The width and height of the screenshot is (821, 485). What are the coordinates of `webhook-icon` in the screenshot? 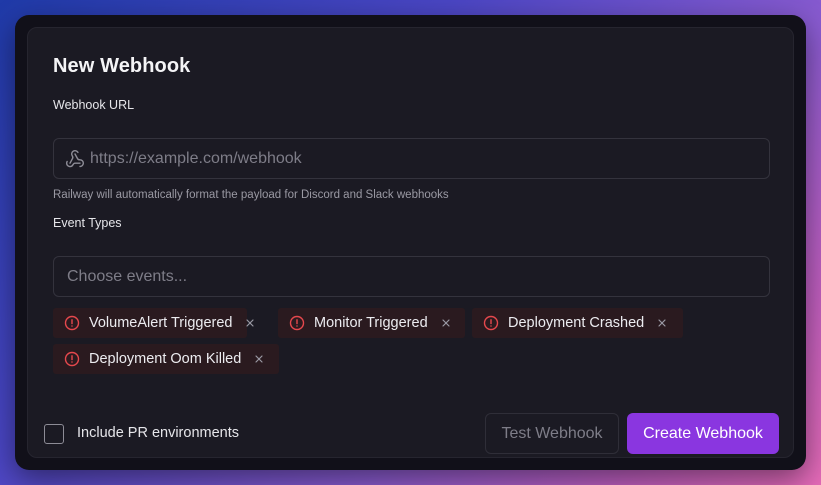 It's located at (74, 158).